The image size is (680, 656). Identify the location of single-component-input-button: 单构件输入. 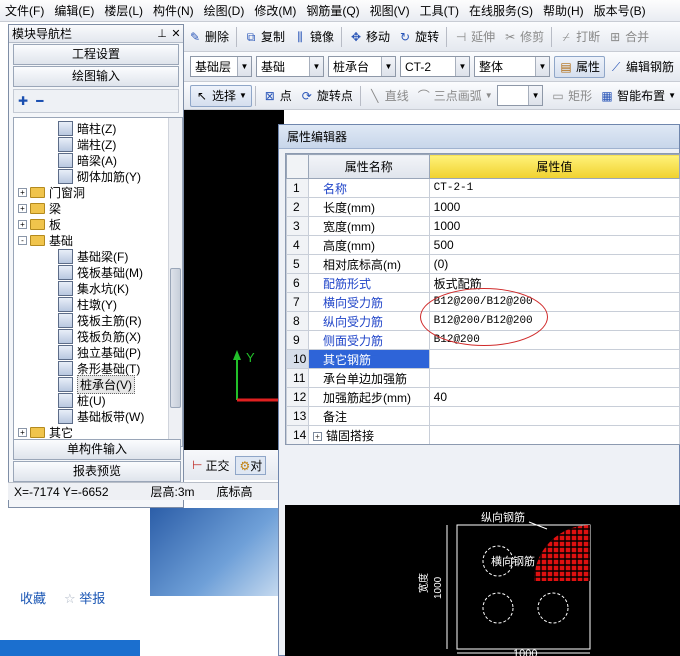
(97, 449).